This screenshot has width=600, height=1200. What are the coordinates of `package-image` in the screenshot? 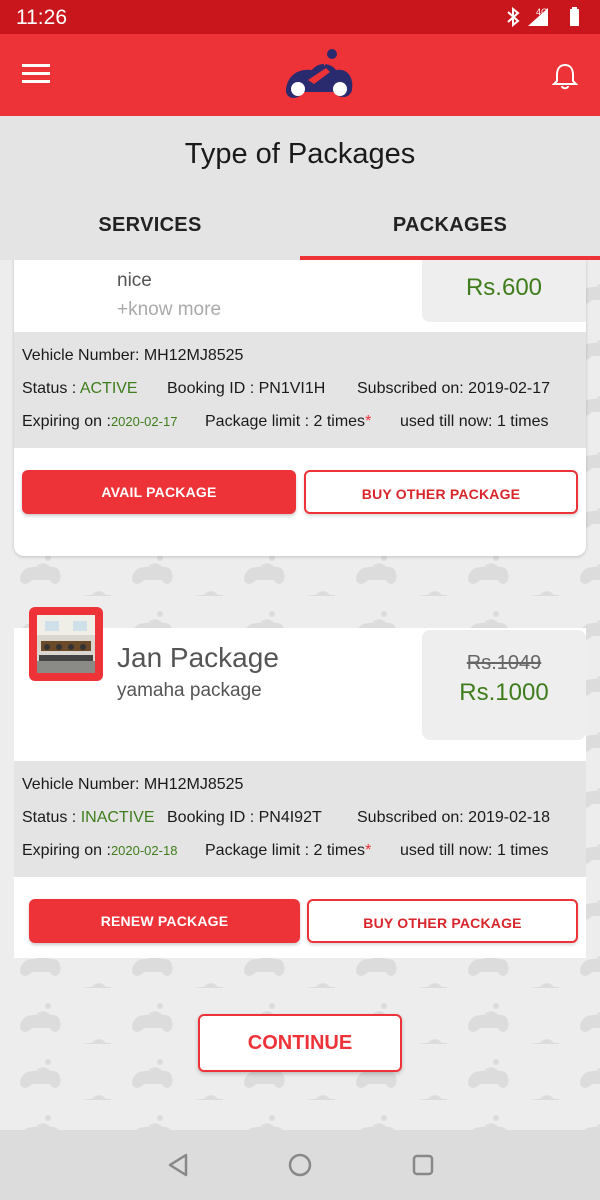 It's located at (66, 644).